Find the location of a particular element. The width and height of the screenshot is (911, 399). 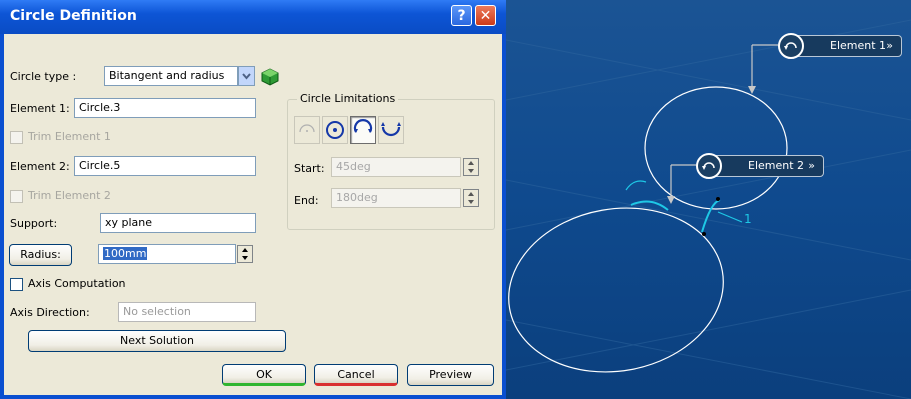

circle-limitations-title: Circle Limitations is located at coordinates (348, 98).